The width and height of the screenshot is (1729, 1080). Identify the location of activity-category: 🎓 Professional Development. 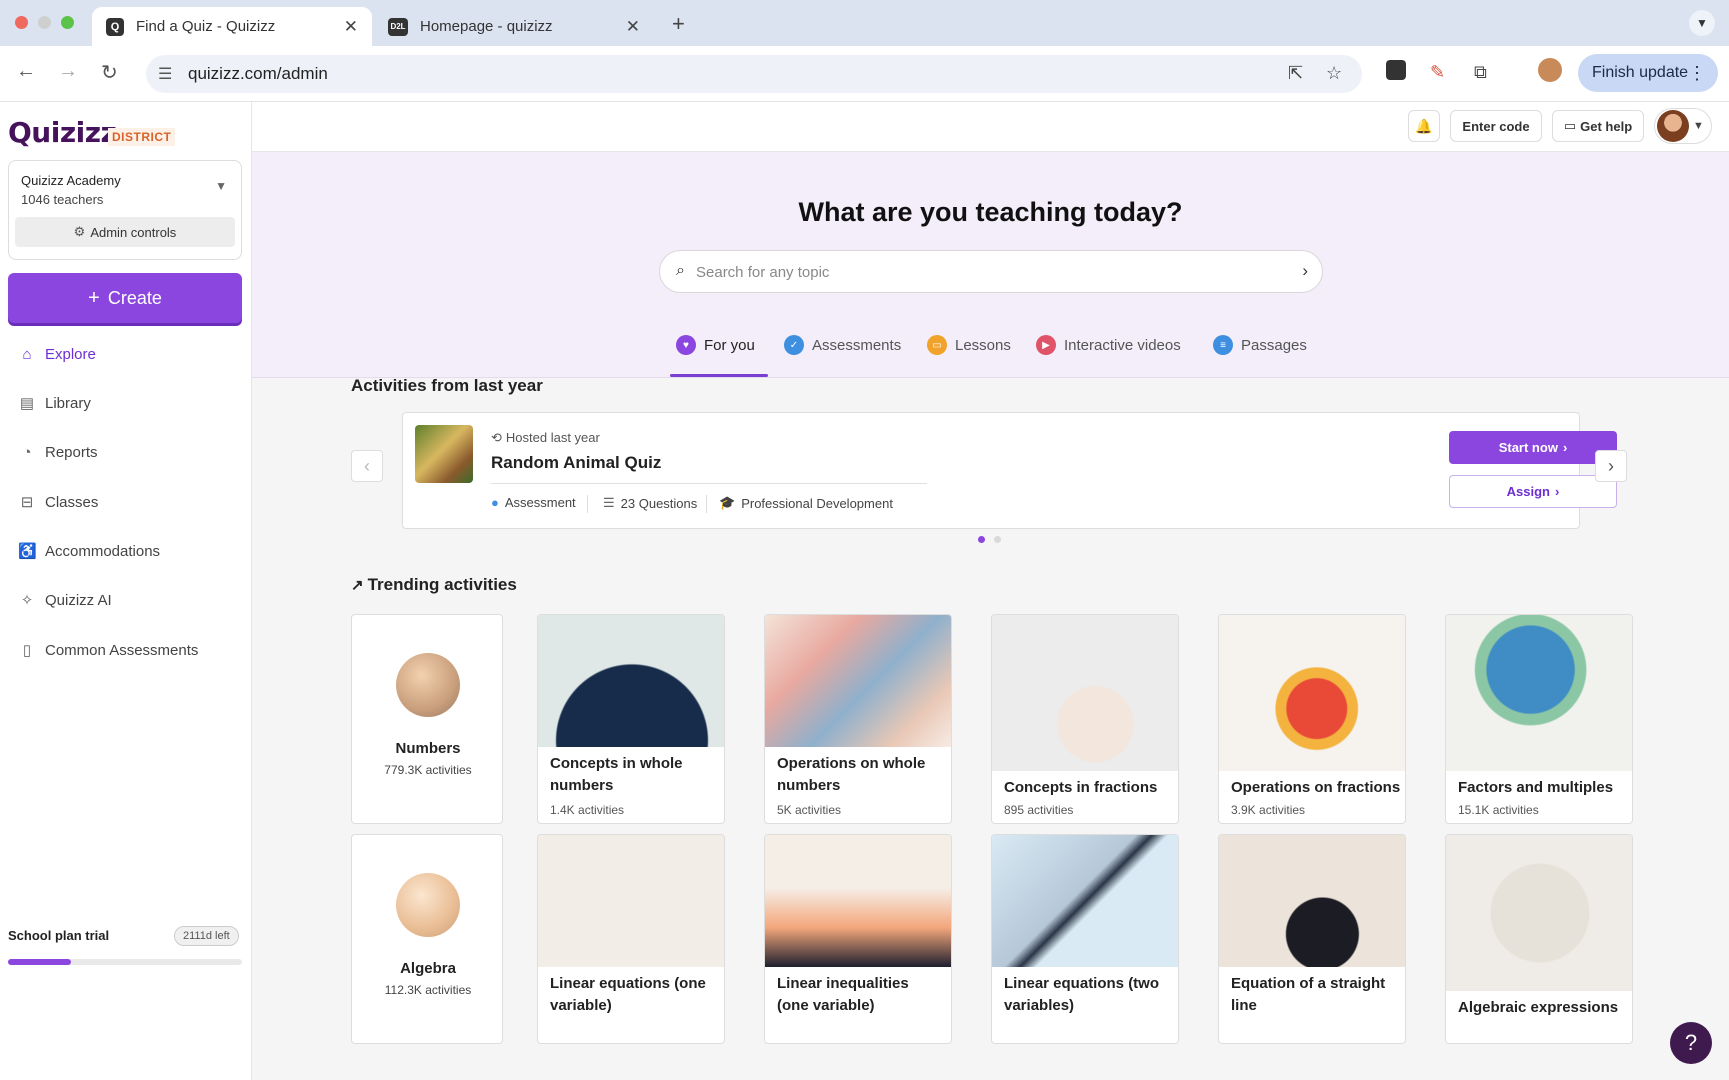
(806, 503).